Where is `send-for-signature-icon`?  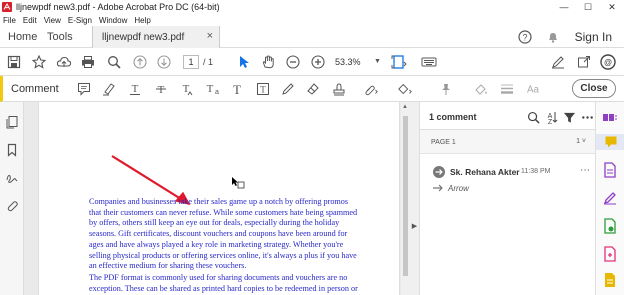
send-for-signature-icon is located at coordinates (610, 226).